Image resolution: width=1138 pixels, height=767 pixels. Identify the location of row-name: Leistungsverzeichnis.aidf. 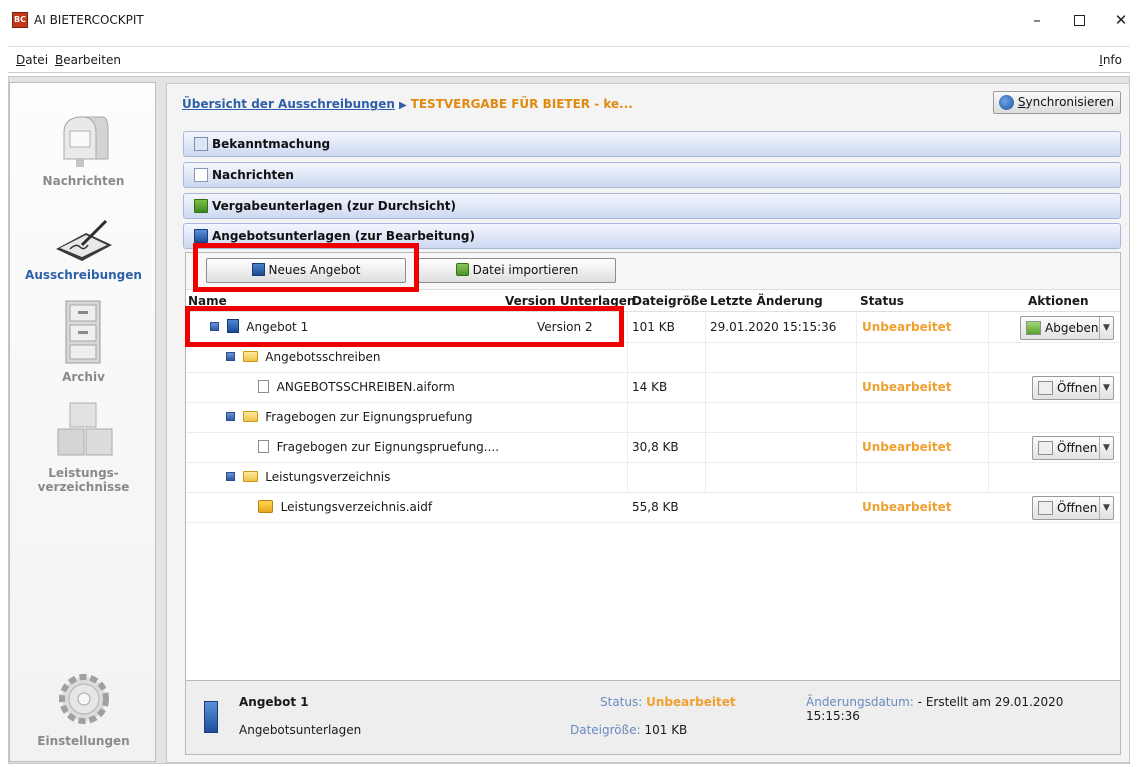
(345, 507).